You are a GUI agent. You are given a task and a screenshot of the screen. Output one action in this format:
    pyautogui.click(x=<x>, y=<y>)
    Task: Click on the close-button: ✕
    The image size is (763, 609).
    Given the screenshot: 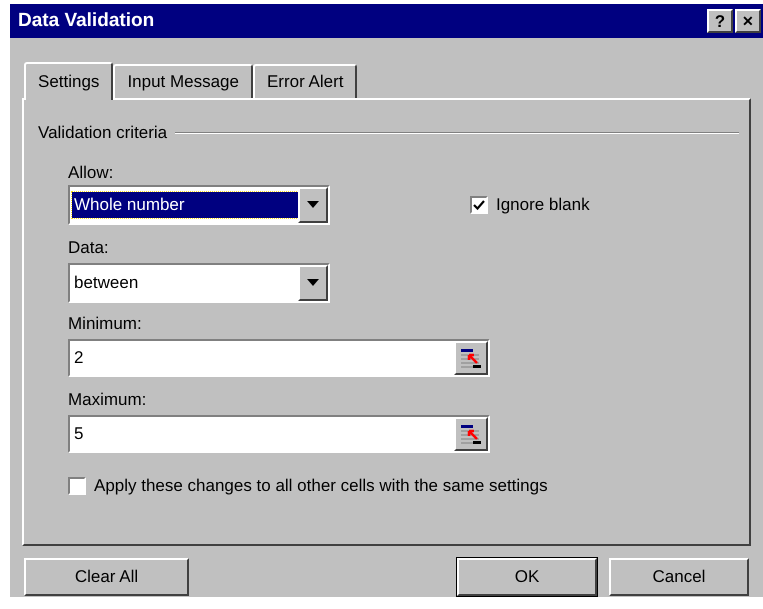 What is the action you would take?
    pyautogui.click(x=748, y=21)
    